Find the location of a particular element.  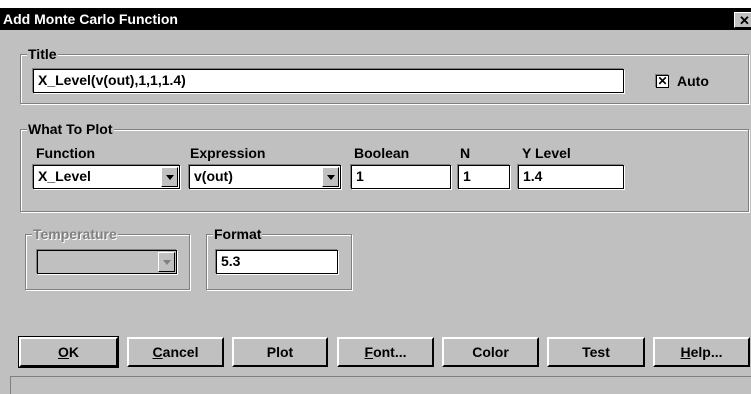

title-group-legend: Title is located at coordinates (42, 54).